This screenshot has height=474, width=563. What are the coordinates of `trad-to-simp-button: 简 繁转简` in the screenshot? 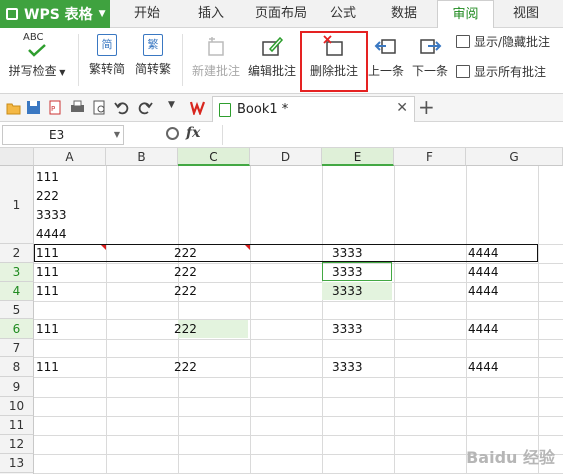 It's located at (107, 61).